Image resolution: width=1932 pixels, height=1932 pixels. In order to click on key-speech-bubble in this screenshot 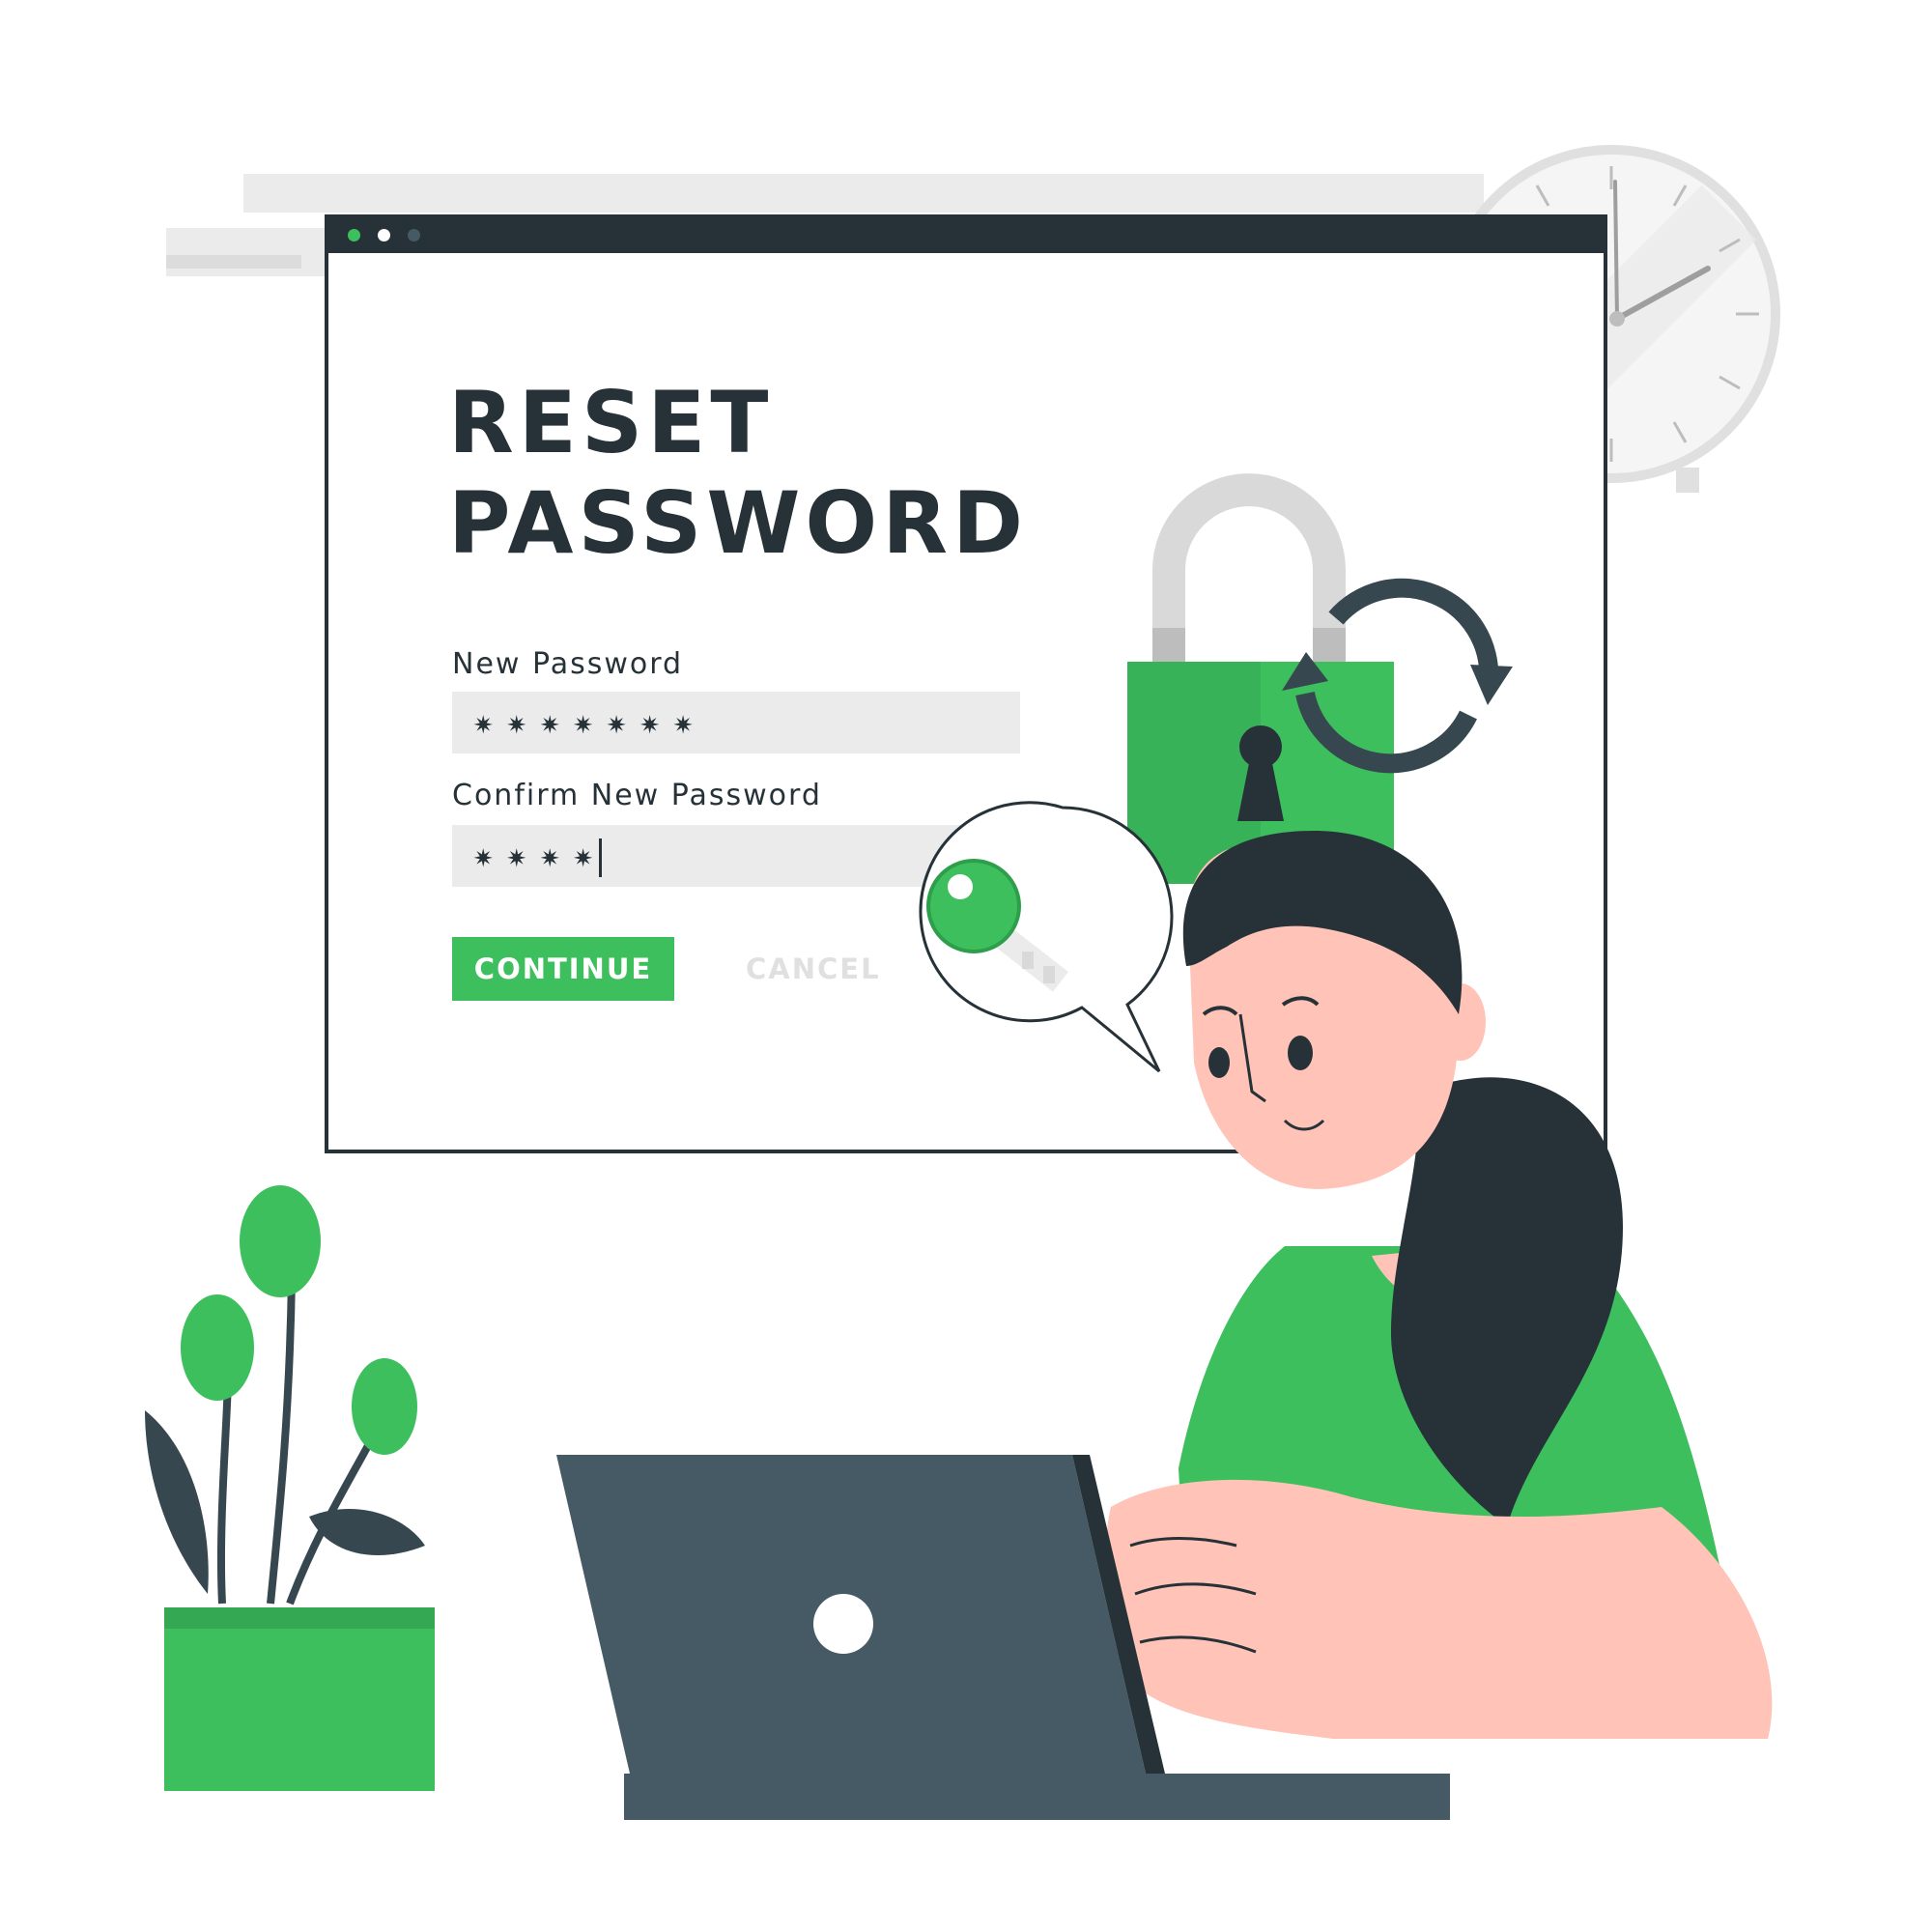, I will do `click(1046, 937)`.